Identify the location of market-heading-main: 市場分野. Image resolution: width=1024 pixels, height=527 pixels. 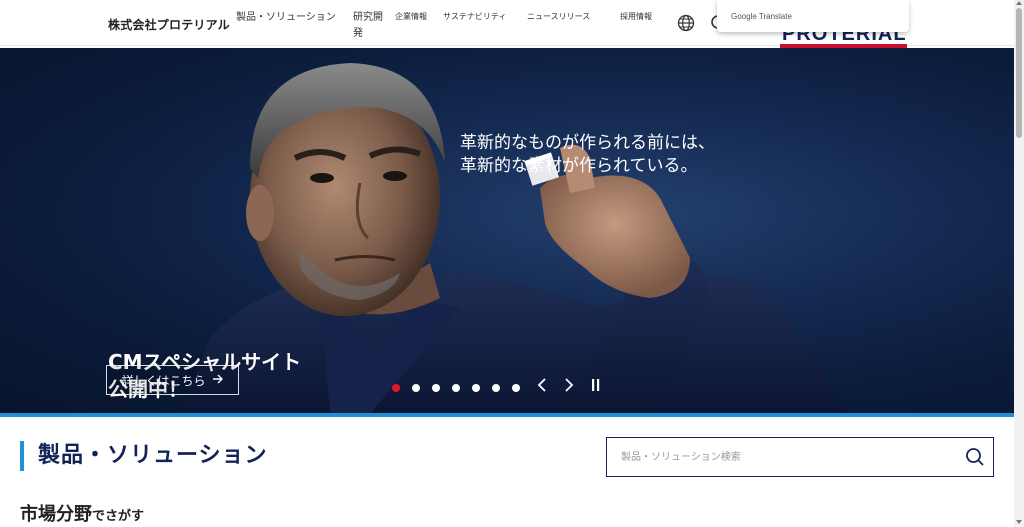
(56, 514).